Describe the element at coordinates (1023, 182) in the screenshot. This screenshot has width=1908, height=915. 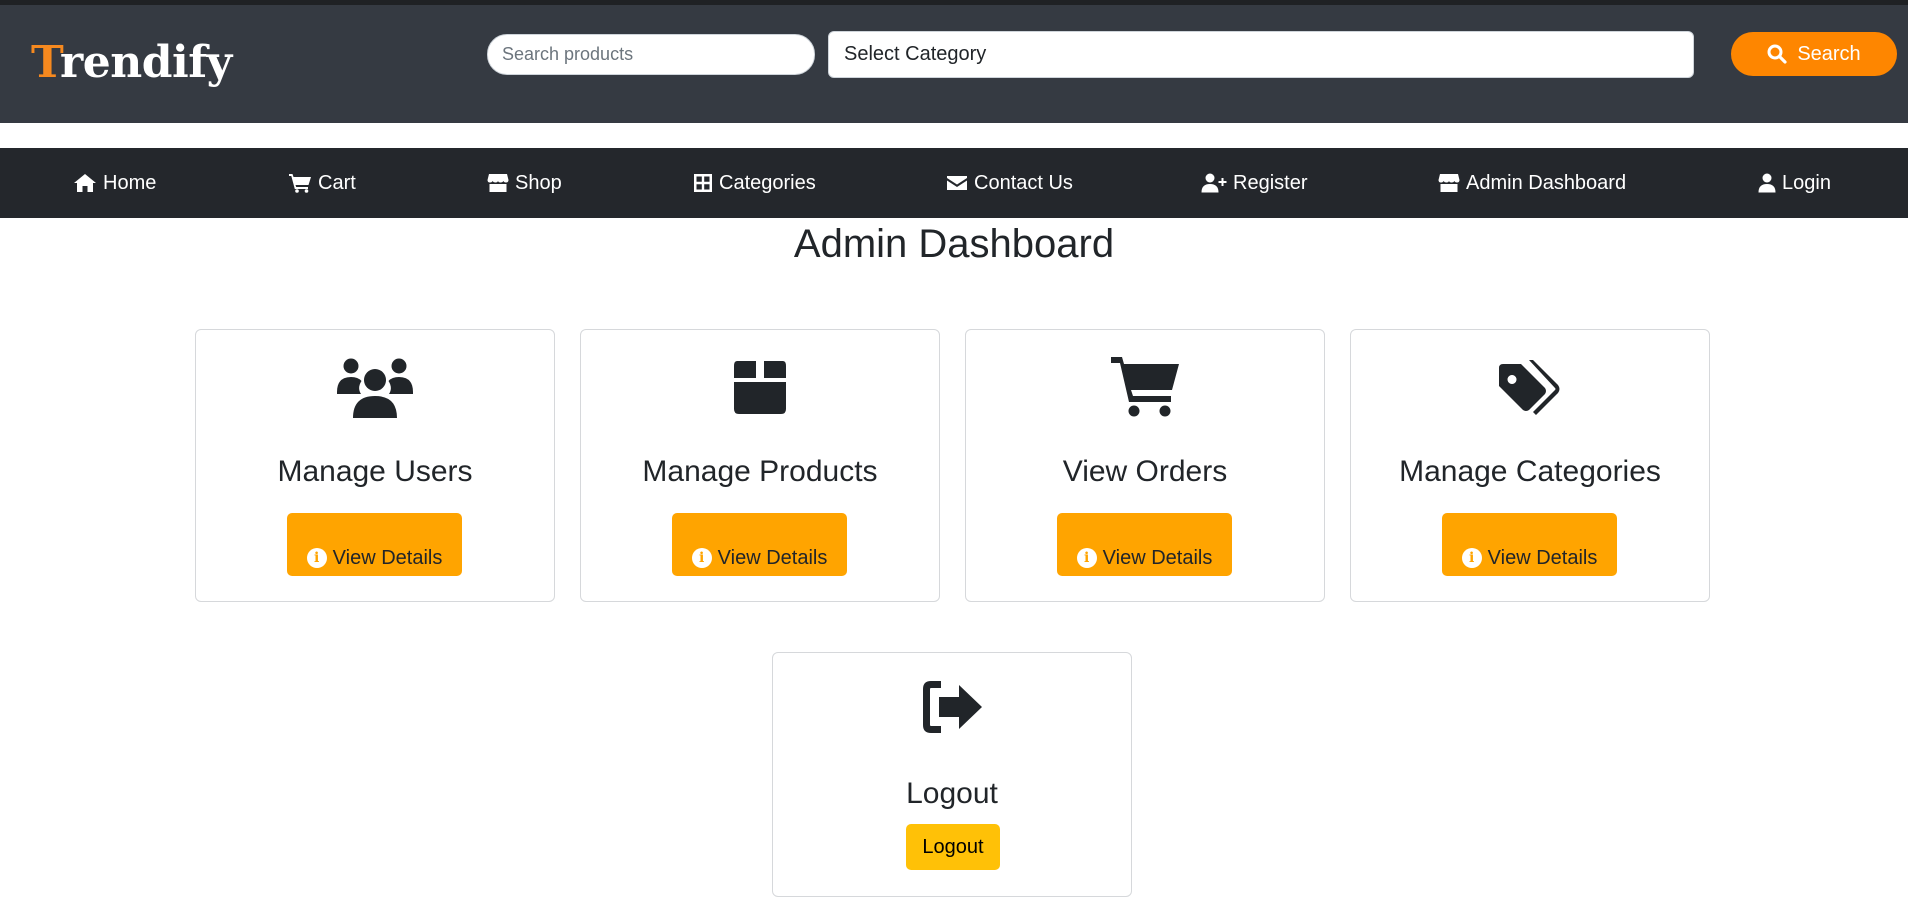
I see `nav-item-label: Contact Us` at that location.